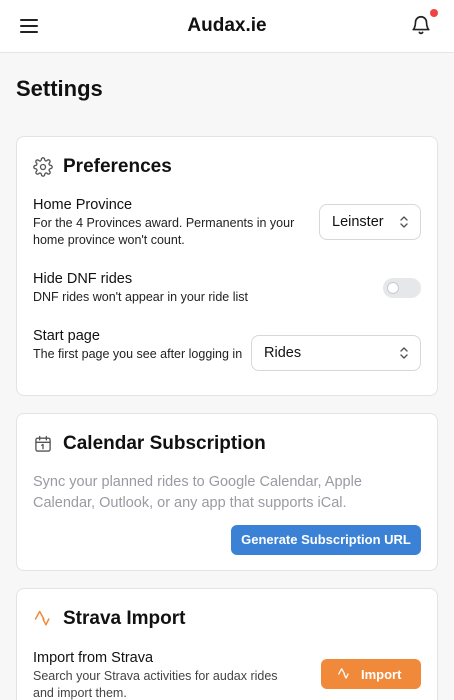  I want to click on home-province-label: Home Province, so click(83, 205).